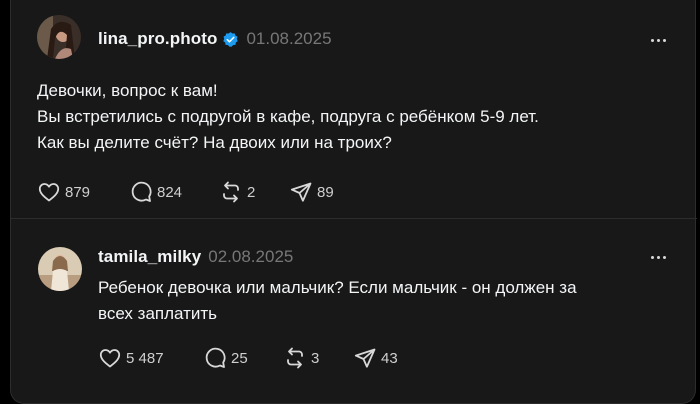 This screenshot has width=700, height=404. I want to click on like-count: 5 487, so click(145, 358).